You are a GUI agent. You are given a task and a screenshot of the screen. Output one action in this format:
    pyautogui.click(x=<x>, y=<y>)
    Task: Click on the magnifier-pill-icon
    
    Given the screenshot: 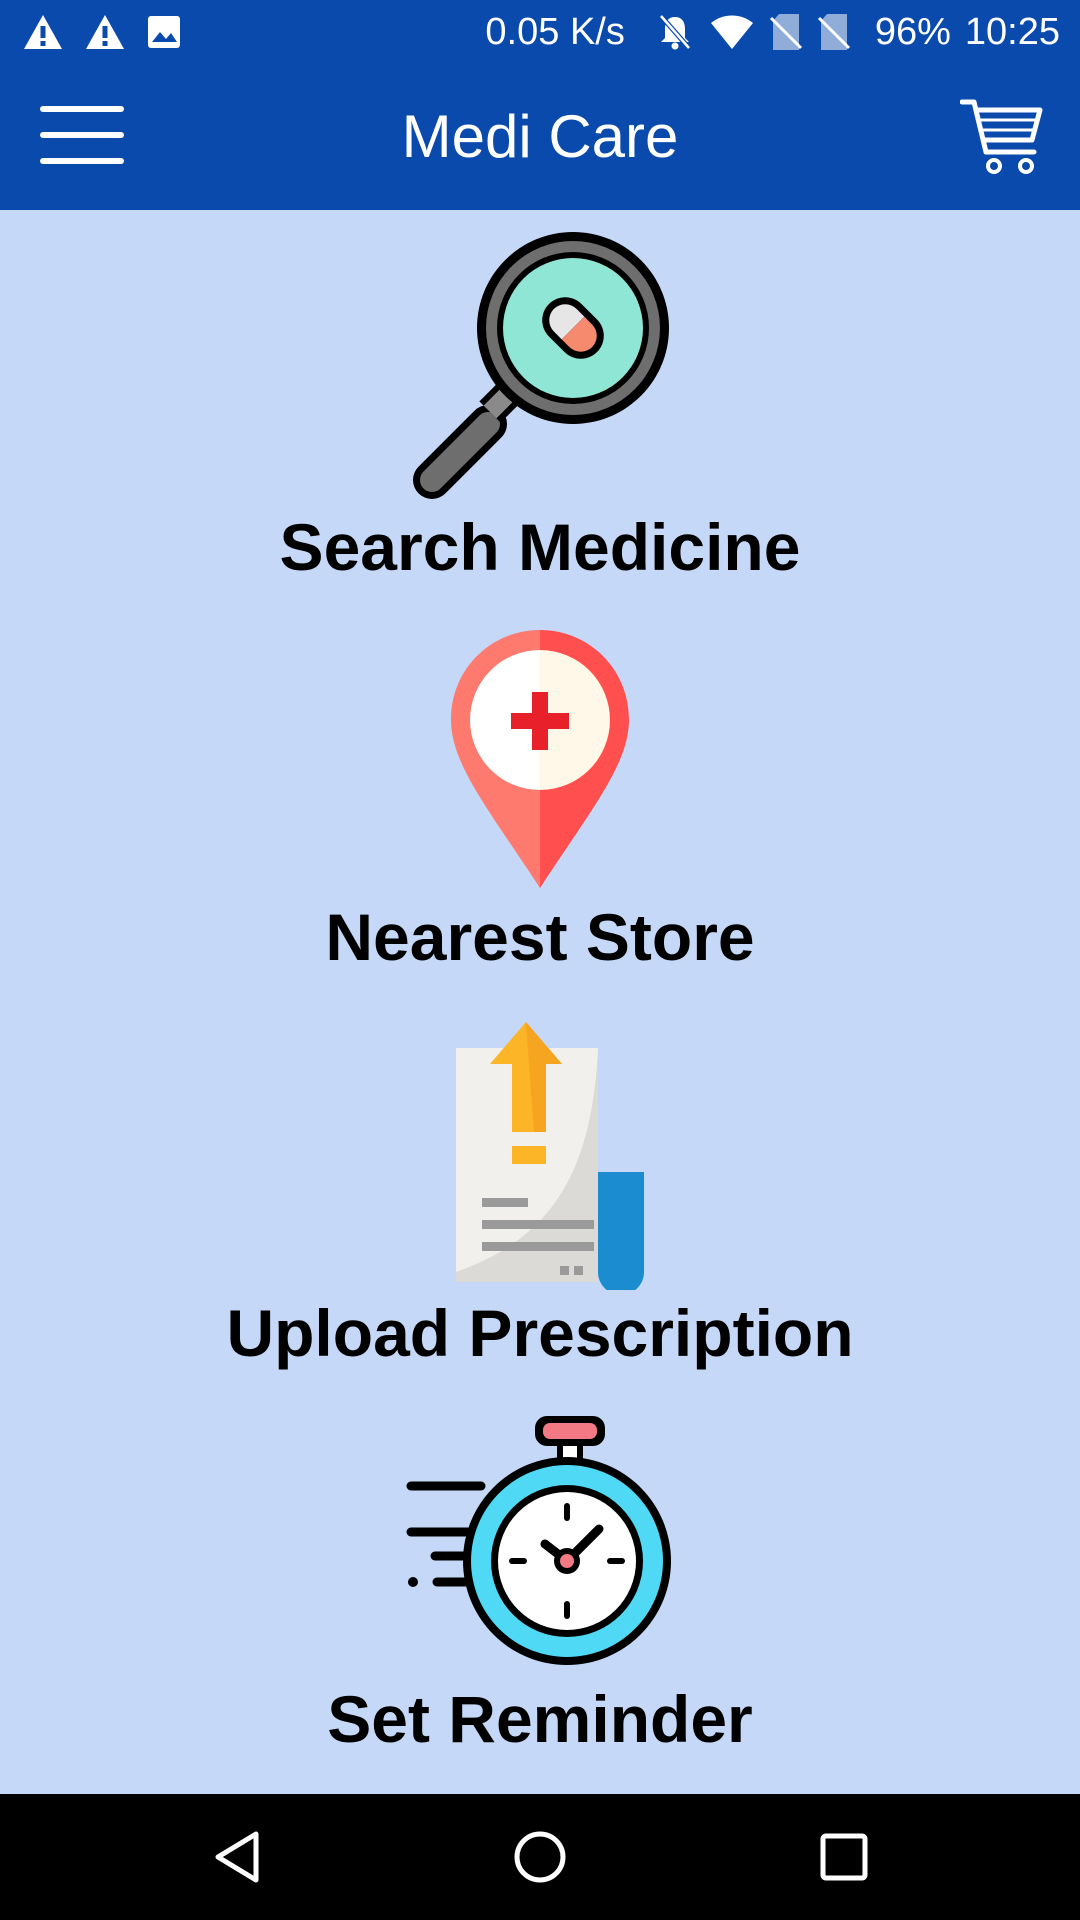 What is the action you would take?
    pyautogui.click(x=540, y=368)
    